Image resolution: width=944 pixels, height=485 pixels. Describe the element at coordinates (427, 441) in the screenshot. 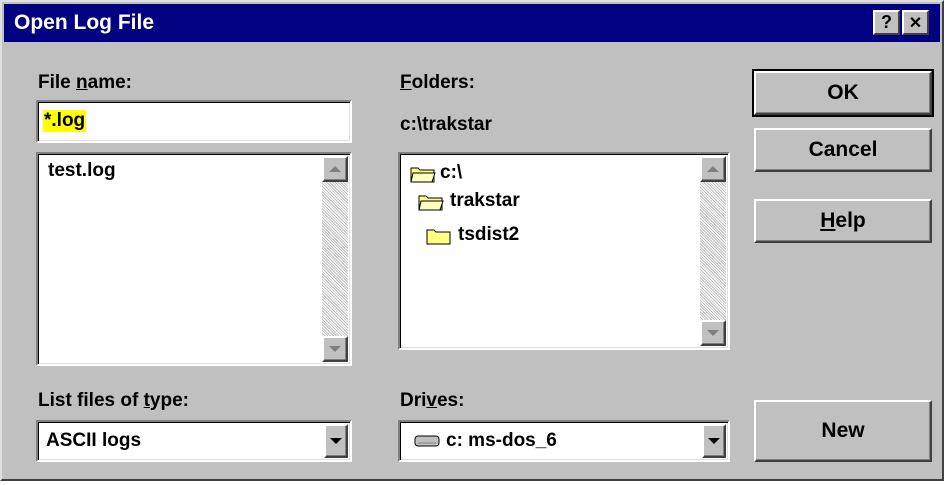

I see `hard-drive-icon` at that location.